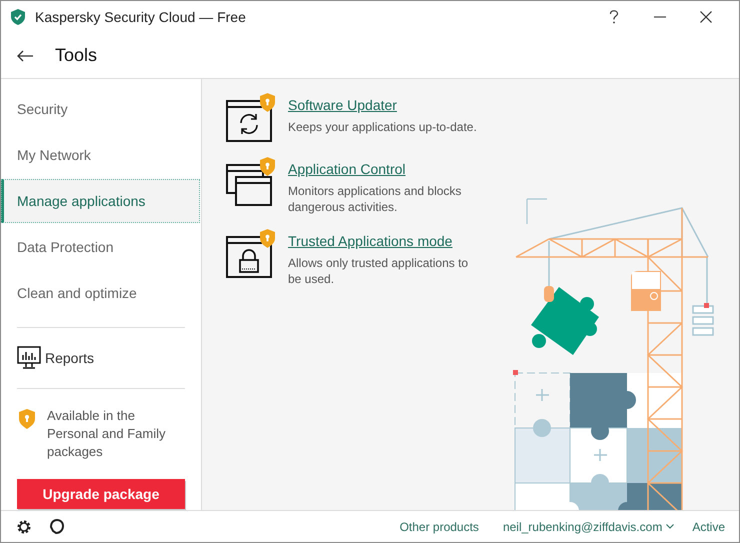 The width and height of the screenshot is (740, 543). Describe the element at coordinates (100, 201) in the screenshot. I see `sidebar-item: Manage applications` at that location.